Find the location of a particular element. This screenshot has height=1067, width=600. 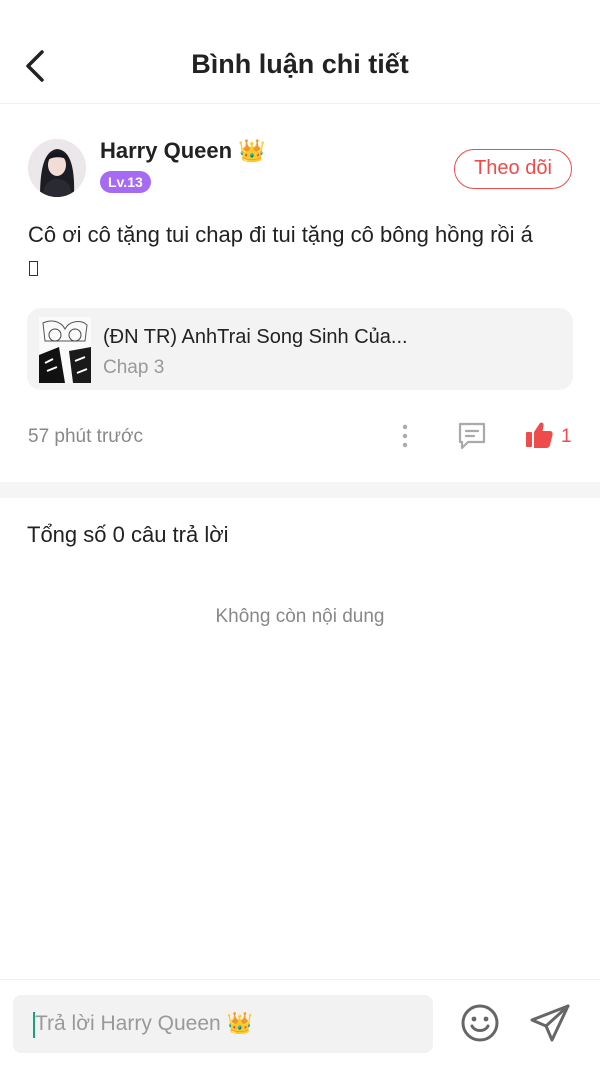

more-vertical-icon is located at coordinates (405, 436).